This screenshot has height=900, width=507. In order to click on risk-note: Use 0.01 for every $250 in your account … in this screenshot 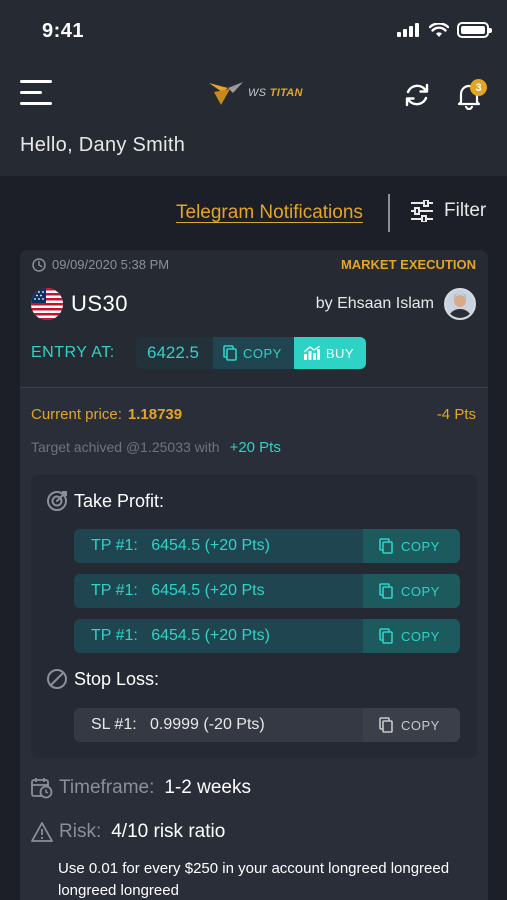, I will do `click(254, 879)`.